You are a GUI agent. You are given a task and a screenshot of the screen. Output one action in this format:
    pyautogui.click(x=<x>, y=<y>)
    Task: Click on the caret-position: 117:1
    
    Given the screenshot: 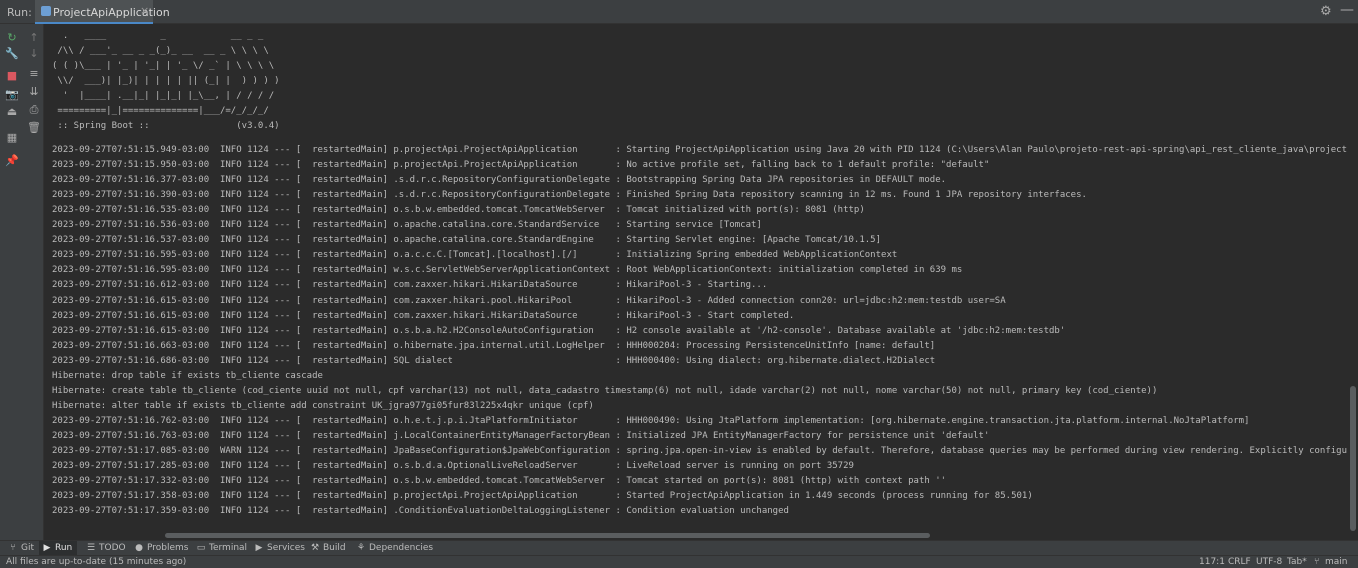 What is the action you would take?
    pyautogui.click(x=1212, y=562)
    